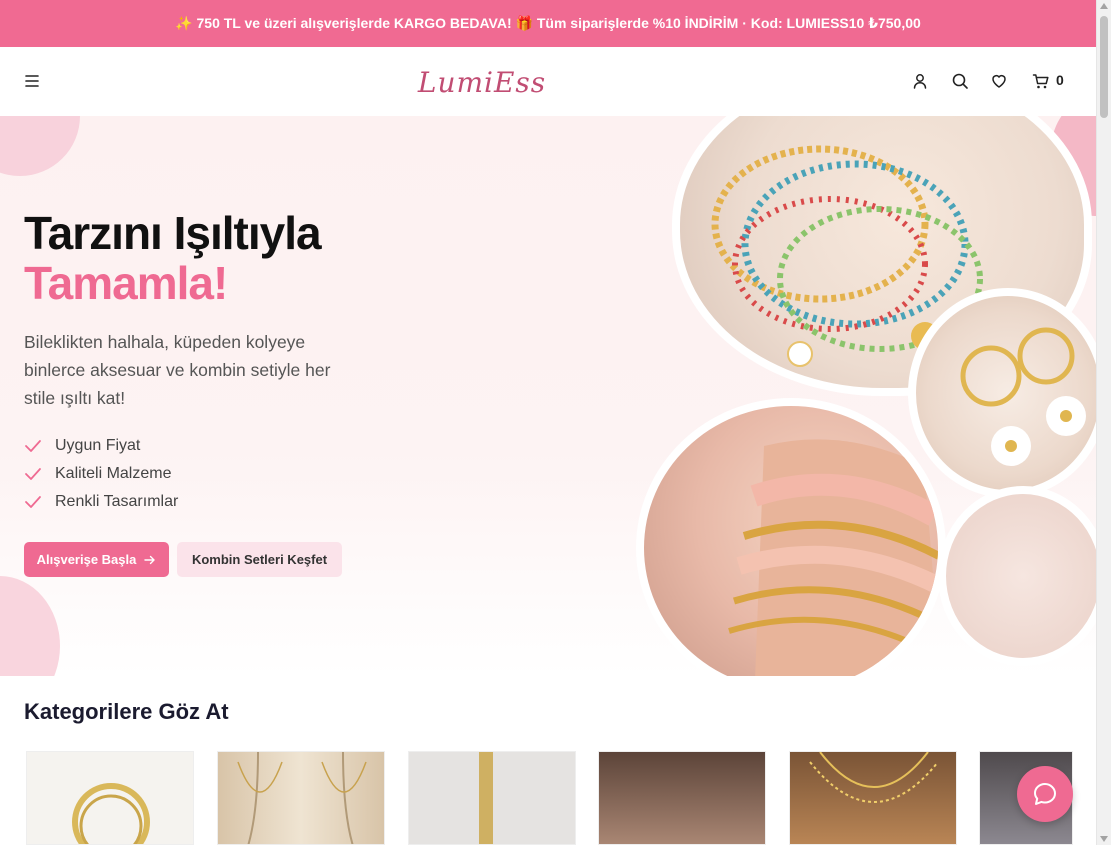 The image size is (1111, 845). What do you see at coordinates (86, 559) in the screenshot?
I see `start-shopping-label: Alışverişe Başla` at bounding box center [86, 559].